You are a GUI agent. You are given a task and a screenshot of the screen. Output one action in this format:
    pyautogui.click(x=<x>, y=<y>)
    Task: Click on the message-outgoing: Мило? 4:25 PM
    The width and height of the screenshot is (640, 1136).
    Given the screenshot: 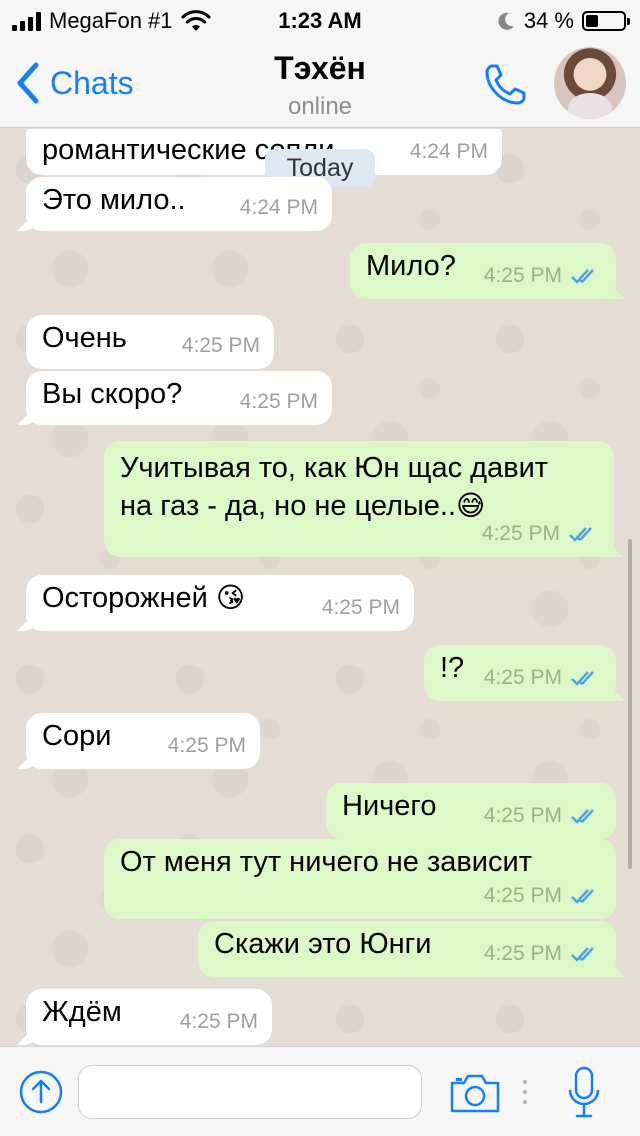 What is the action you would take?
    pyautogui.click(x=483, y=271)
    